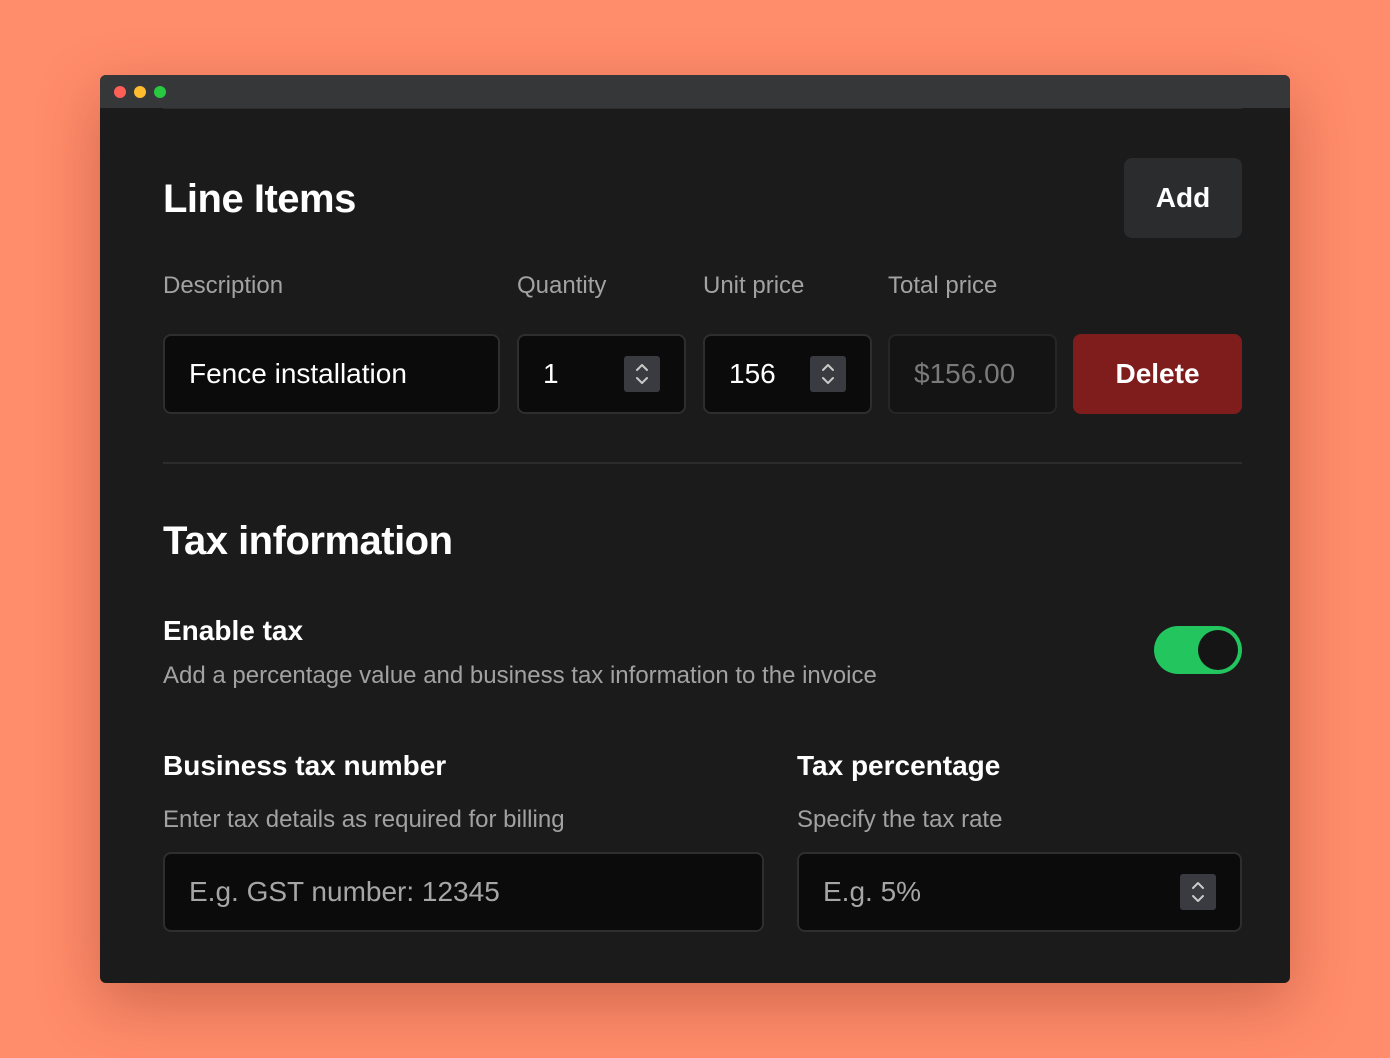  What do you see at coordinates (120, 92) in the screenshot?
I see `close-window-button` at bounding box center [120, 92].